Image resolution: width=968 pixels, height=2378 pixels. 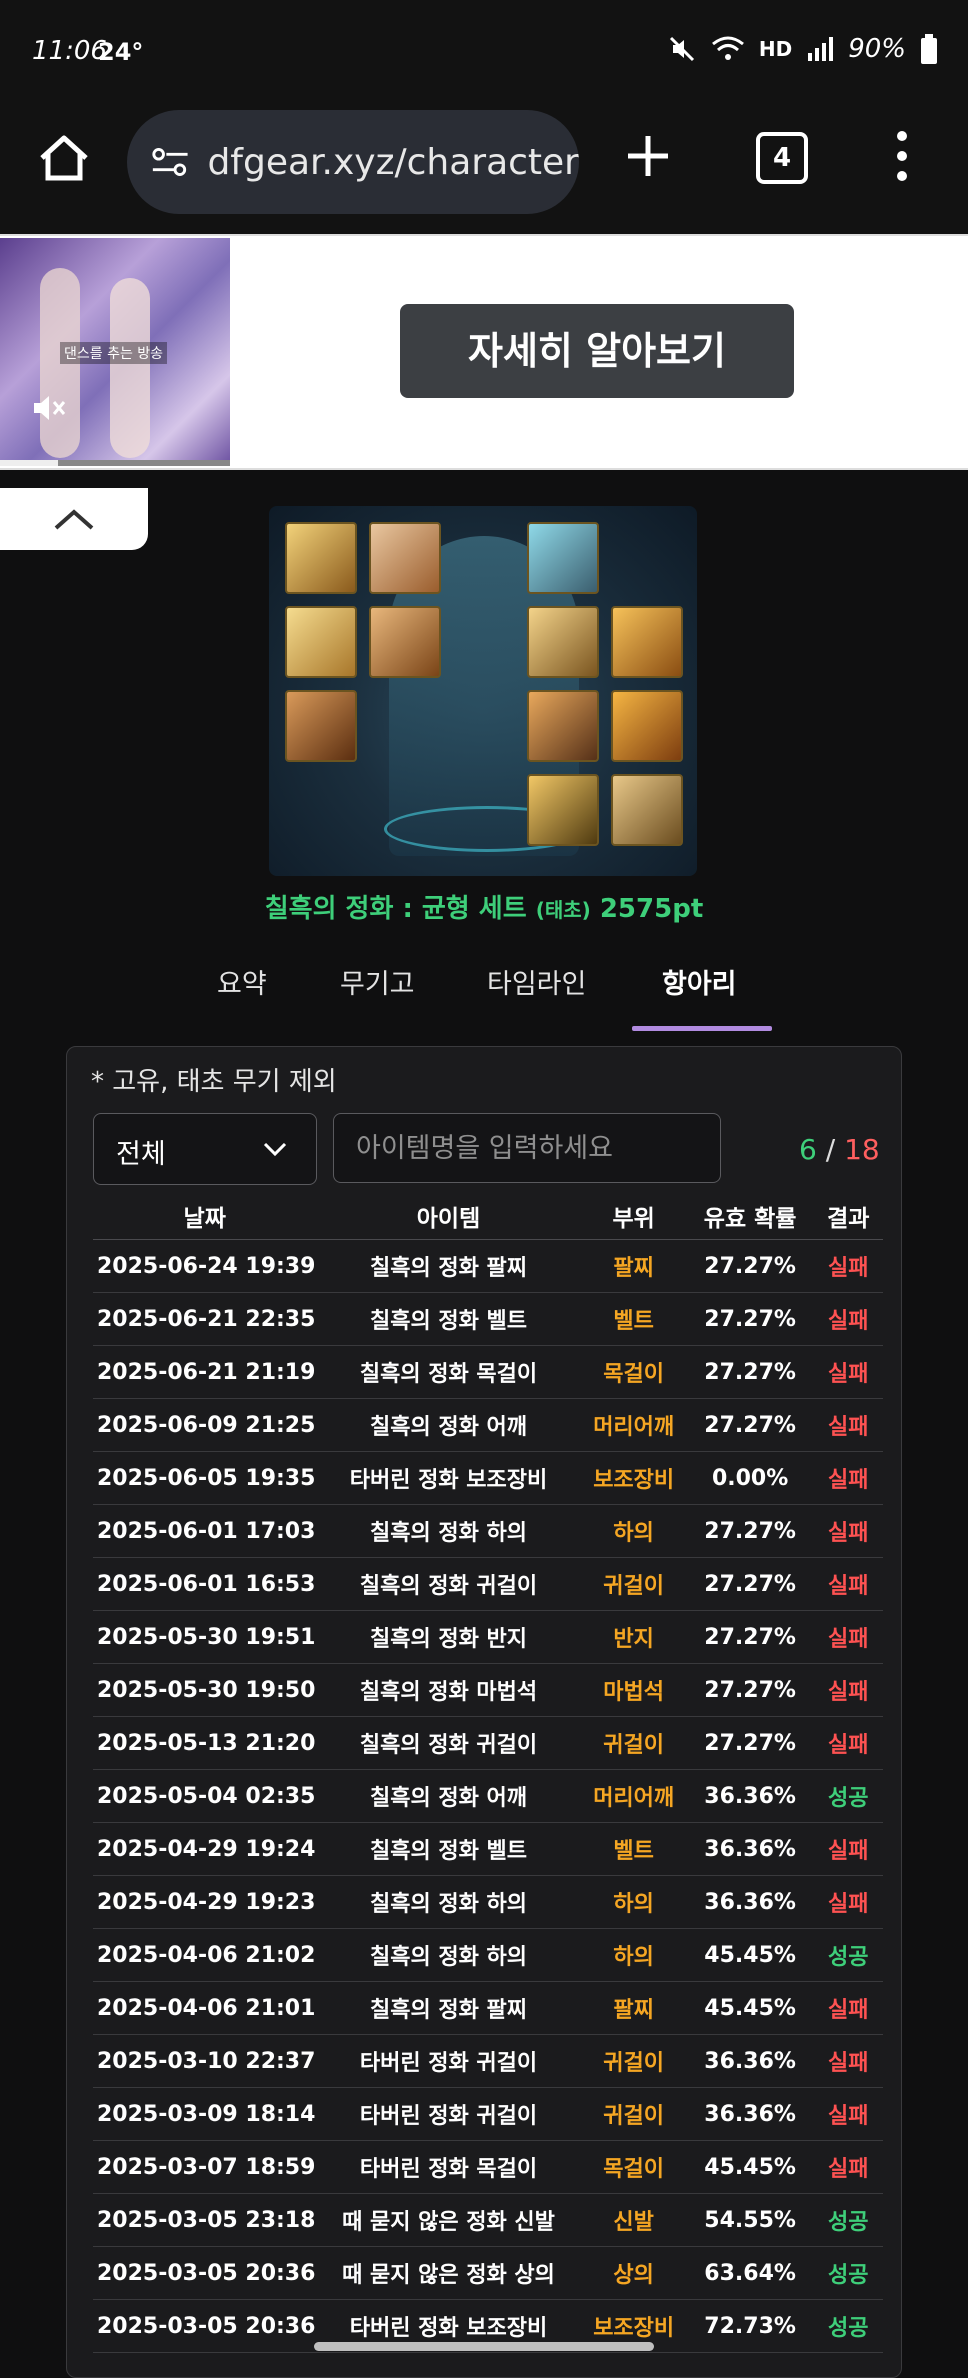 I want to click on row-date: 2025-03-05 23:18, so click(x=205, y=2220).